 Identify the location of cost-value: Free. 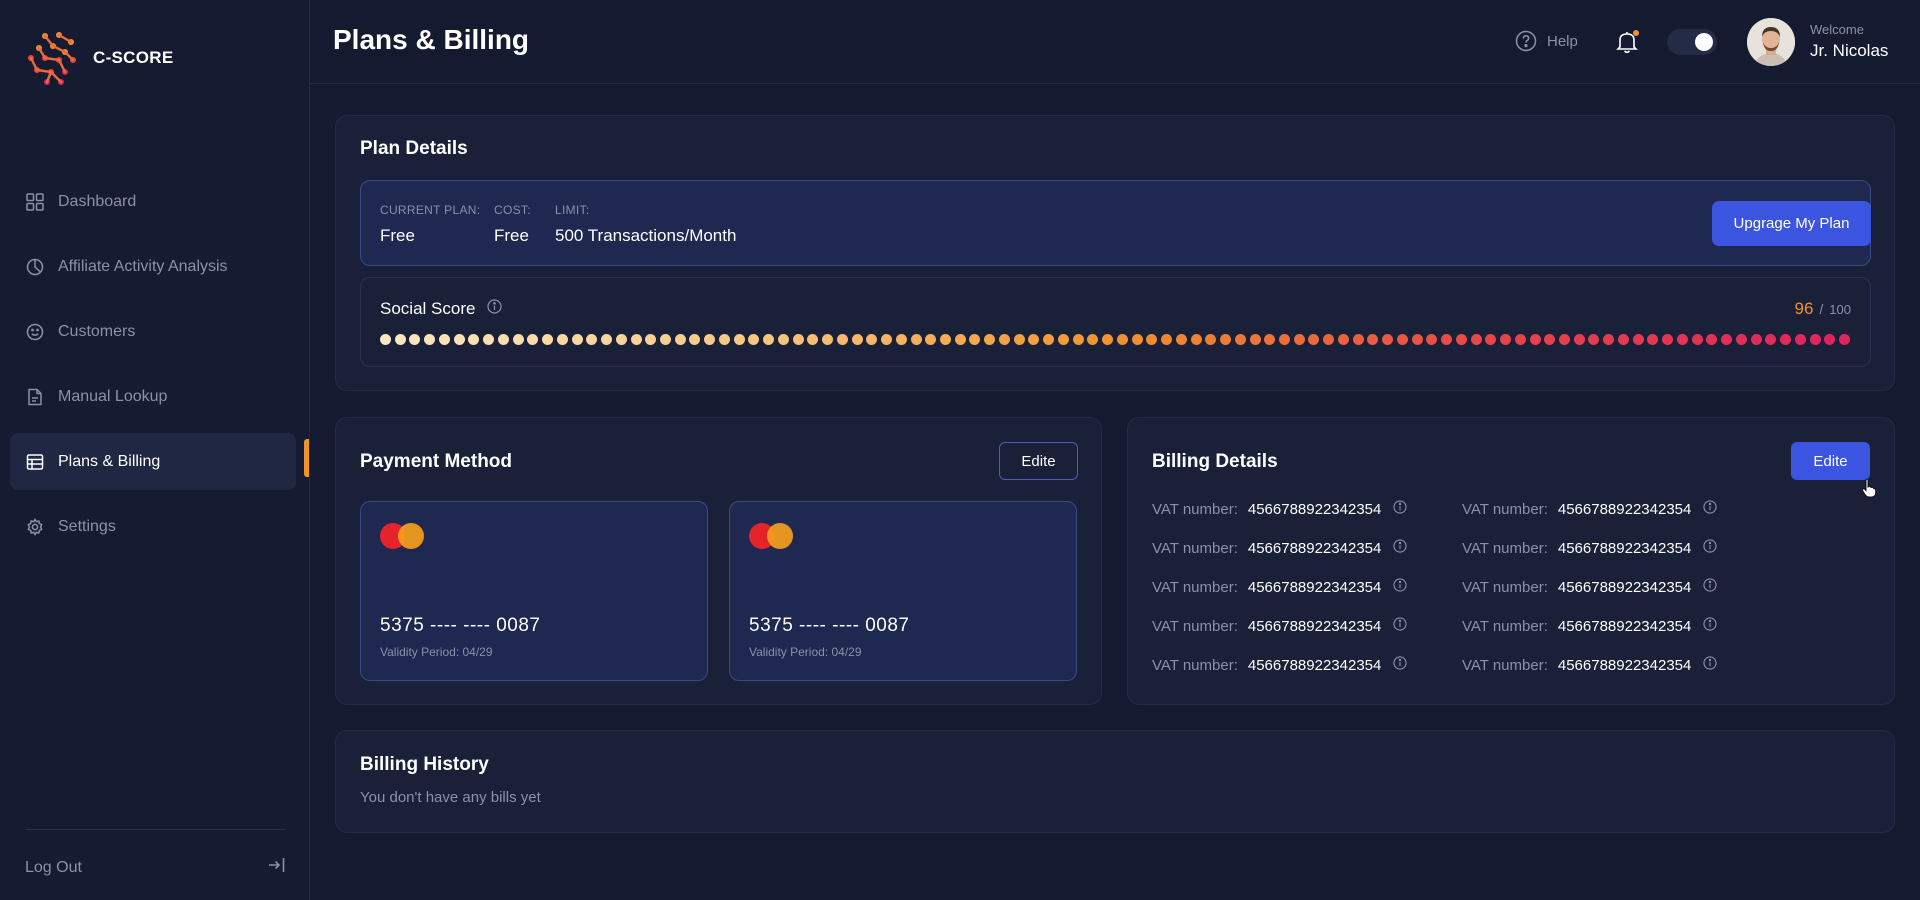
(511, 235).